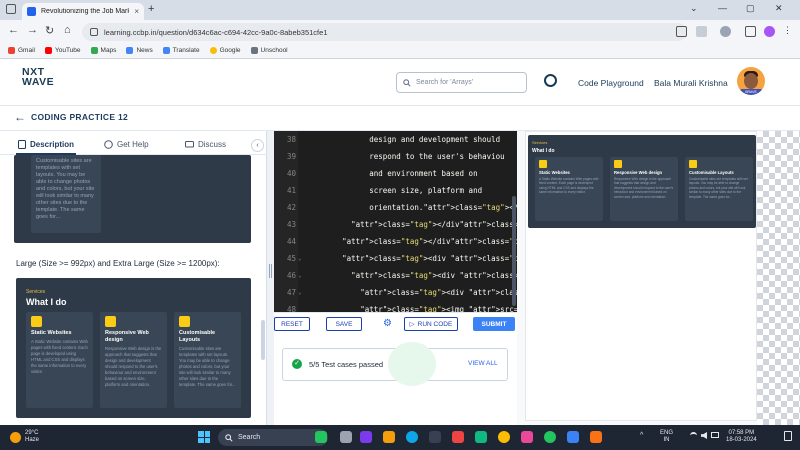 The height and width of the screenshot is (450, 800). Describe the element at coordinates (694, 8) in the screenshot. I see `tab-search-icon: ⌄` at that location.